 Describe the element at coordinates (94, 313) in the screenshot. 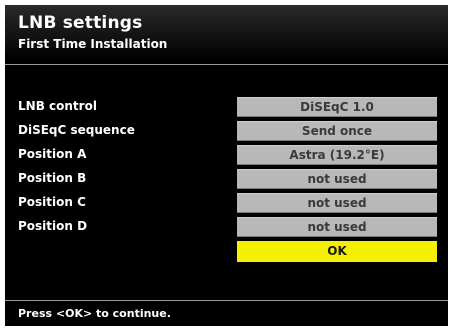

I see `footer-hint: Press <OK> to continue.` at that location.